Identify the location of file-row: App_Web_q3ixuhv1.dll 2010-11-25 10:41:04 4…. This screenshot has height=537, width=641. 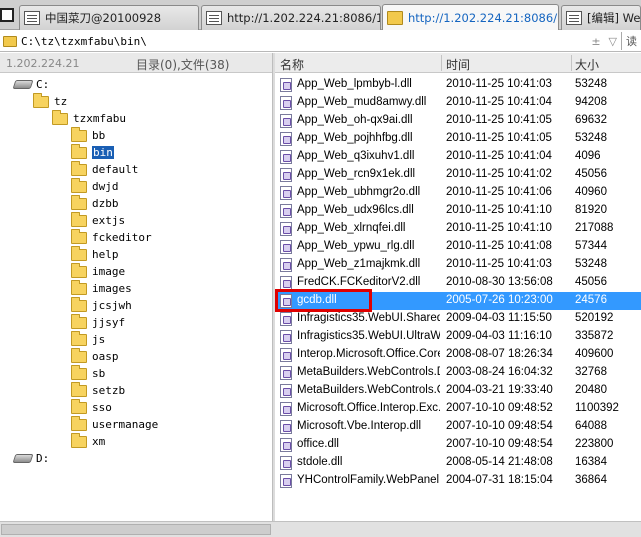
(458, 157).